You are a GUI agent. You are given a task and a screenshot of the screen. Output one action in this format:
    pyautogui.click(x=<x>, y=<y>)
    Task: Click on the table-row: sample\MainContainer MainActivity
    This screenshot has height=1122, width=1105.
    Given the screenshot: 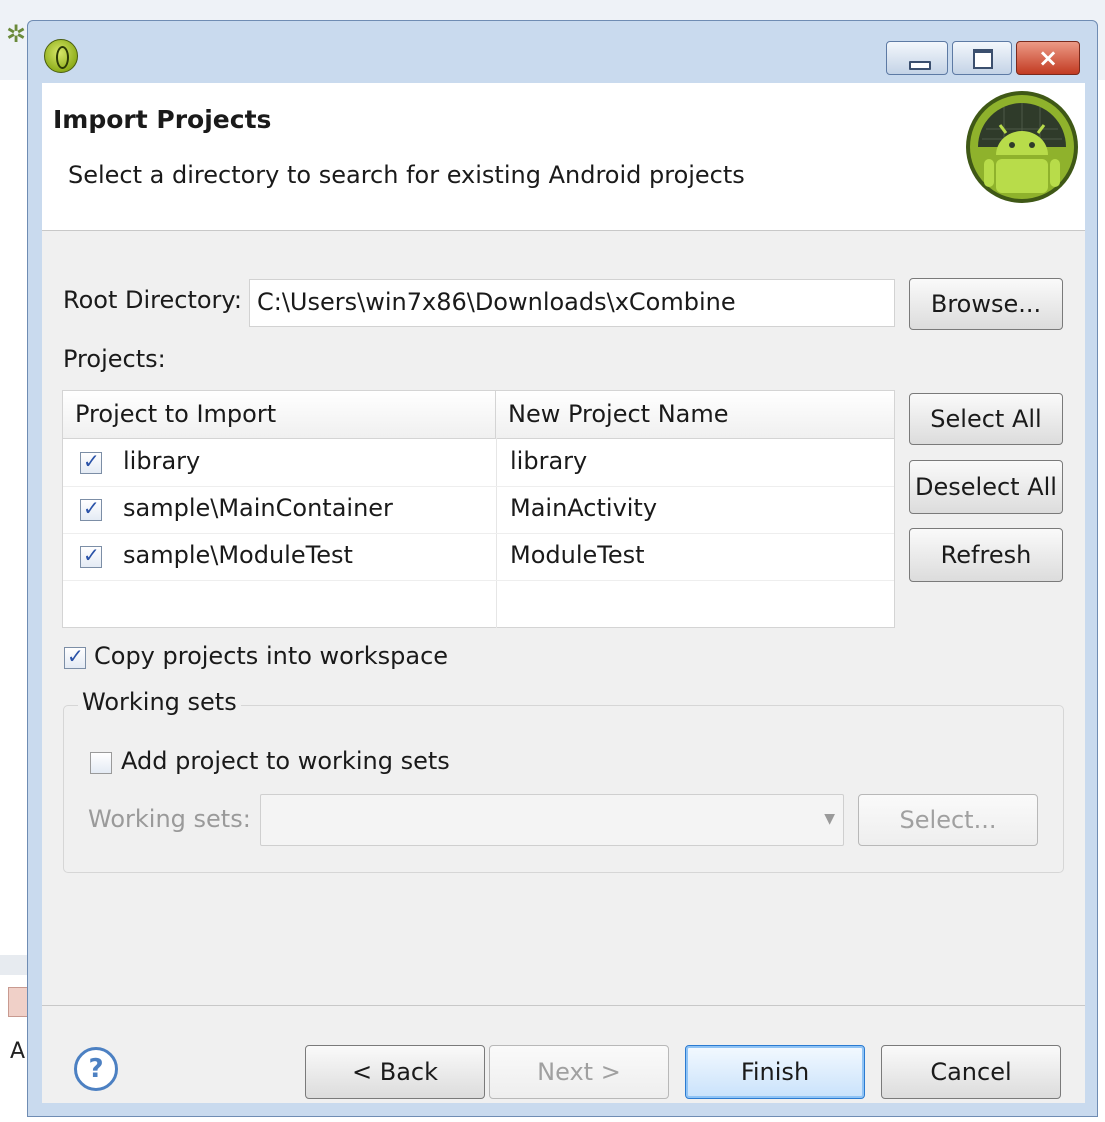 What is the action you would take?
    pyautogui.click(x=478, y=510)
    